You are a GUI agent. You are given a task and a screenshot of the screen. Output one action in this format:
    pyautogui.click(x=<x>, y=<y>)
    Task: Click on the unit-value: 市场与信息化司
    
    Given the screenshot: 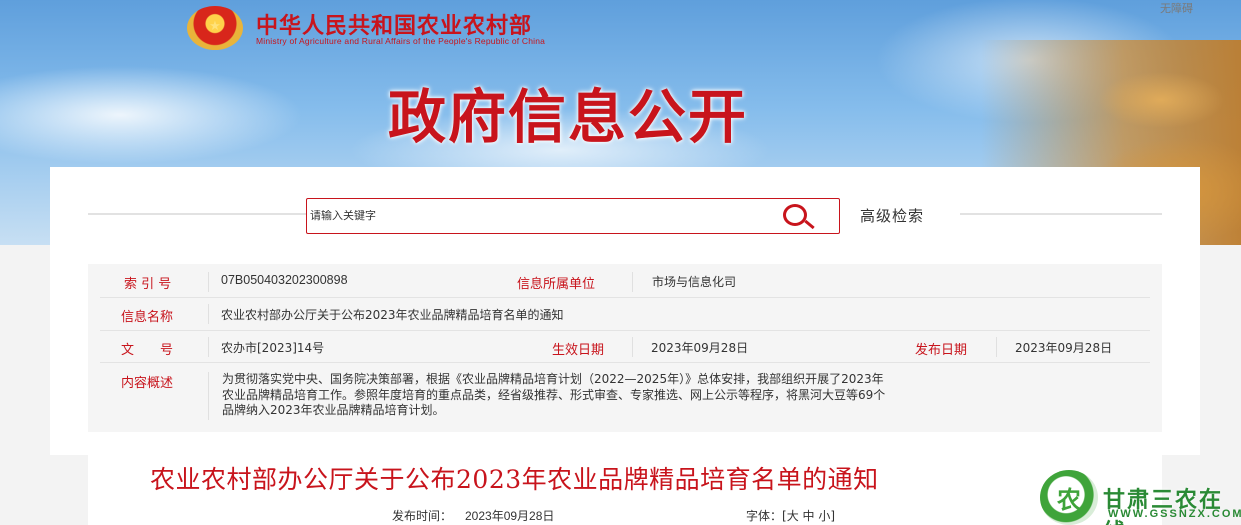 What is the action you would take?
    pyautogui.click(x=694, y=282)
    